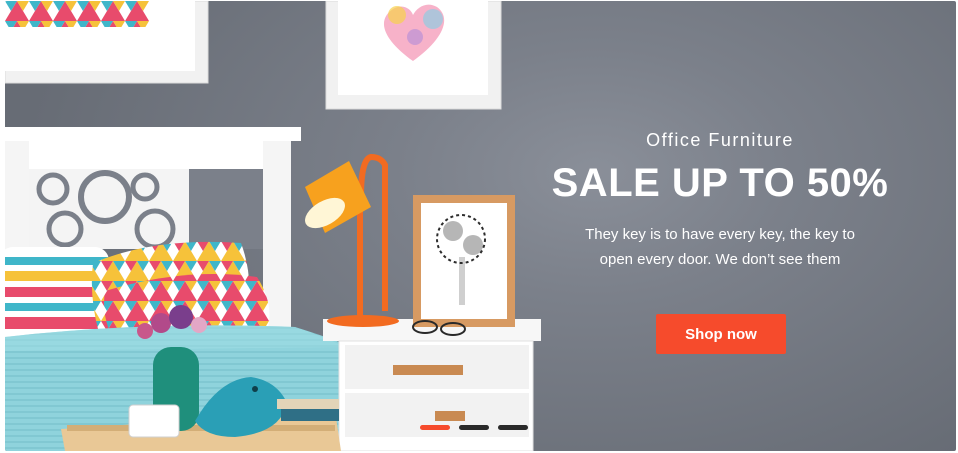  Describe the element at coordinates (720, 140) in the screenshot. I see `slide-eyebrow: Office Furniture` at that location.